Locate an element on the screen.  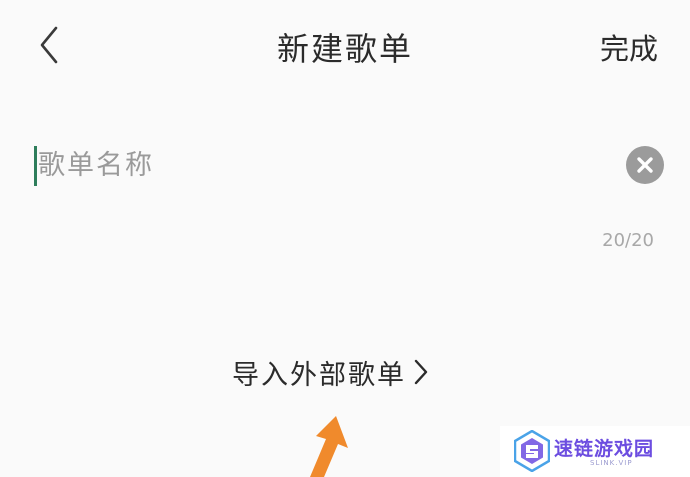
import-external-playlist-link: 导入外部歌单 is located at coordinates (331, 372).